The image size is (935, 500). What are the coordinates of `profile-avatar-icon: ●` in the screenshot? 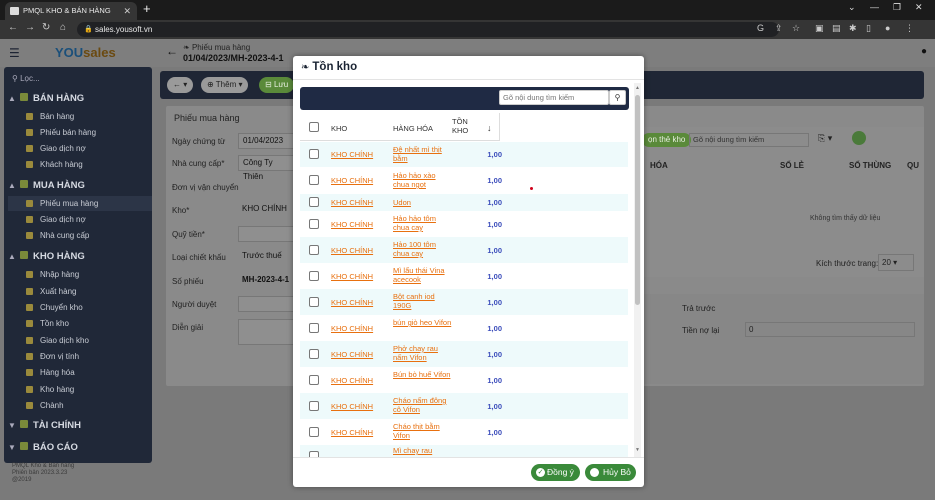 It's located at (890, 29).